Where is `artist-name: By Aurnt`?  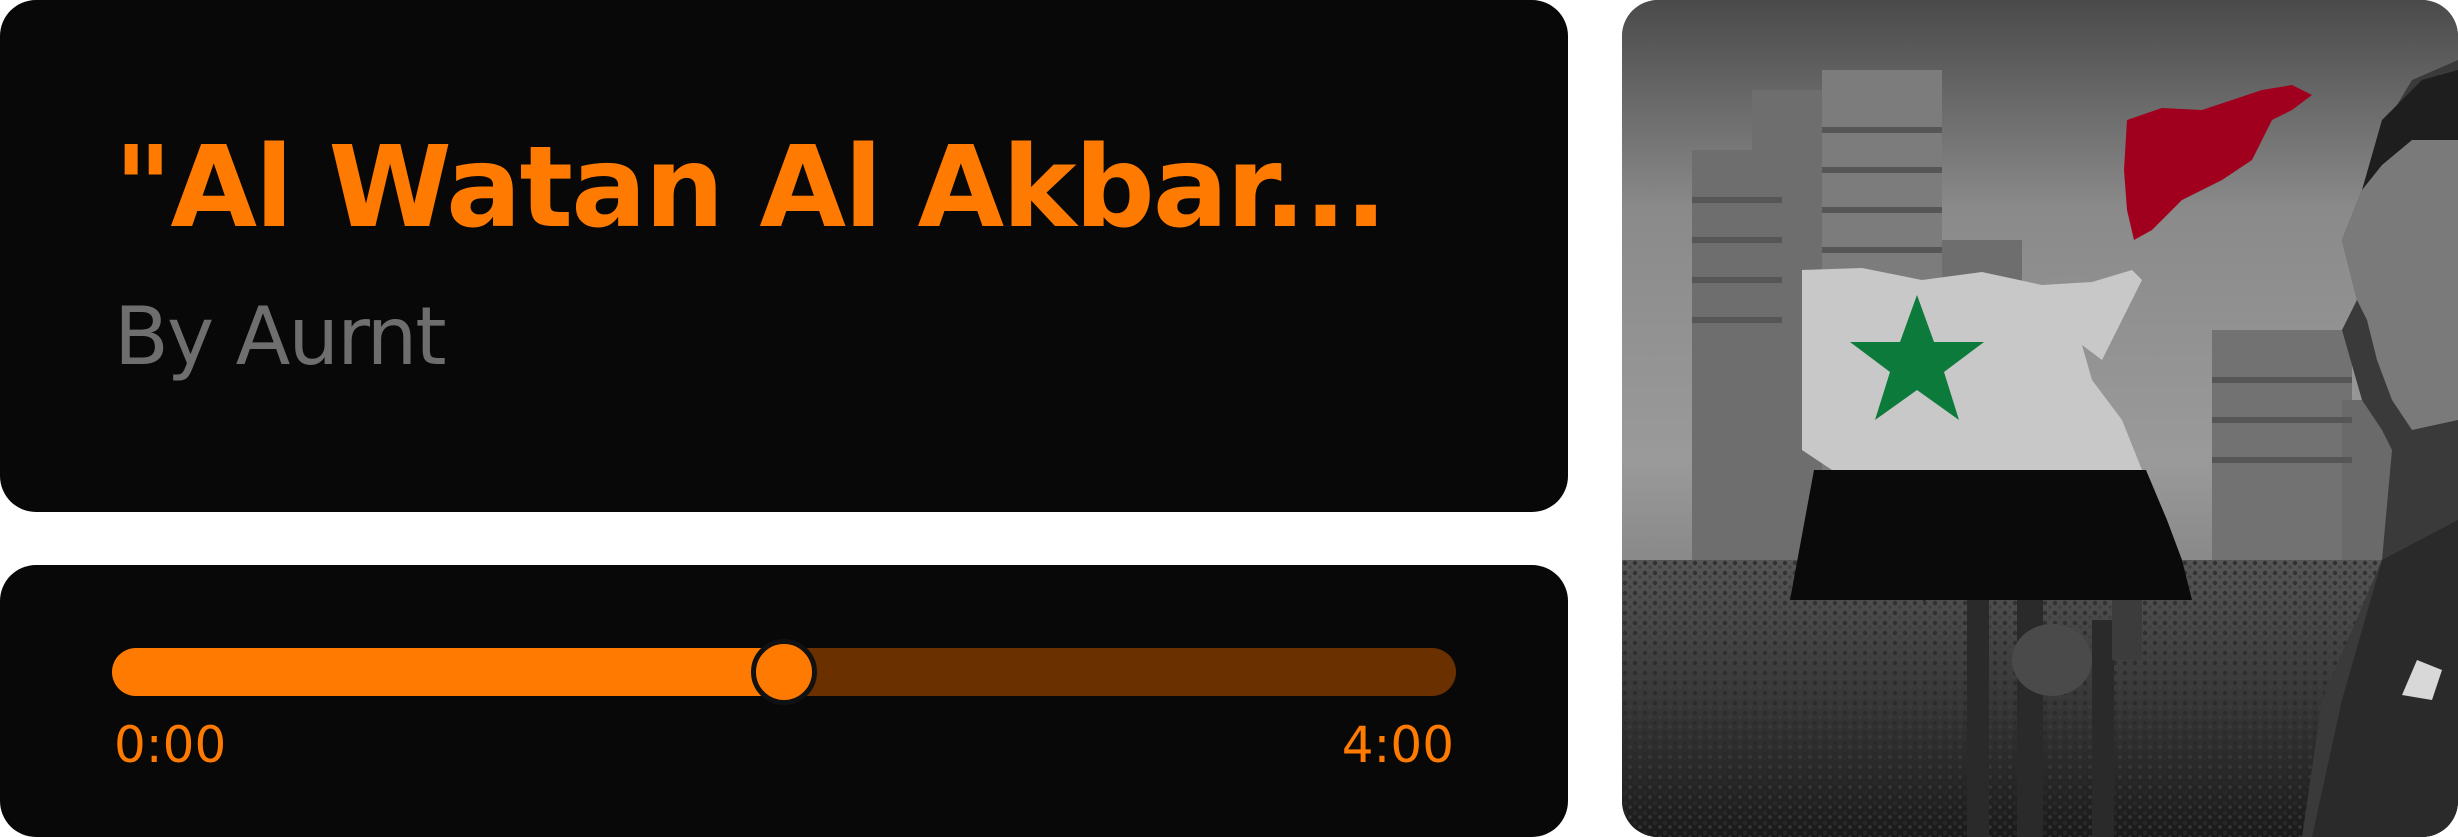
artist-name: By Aurnt is located at coordinates (280, 336).